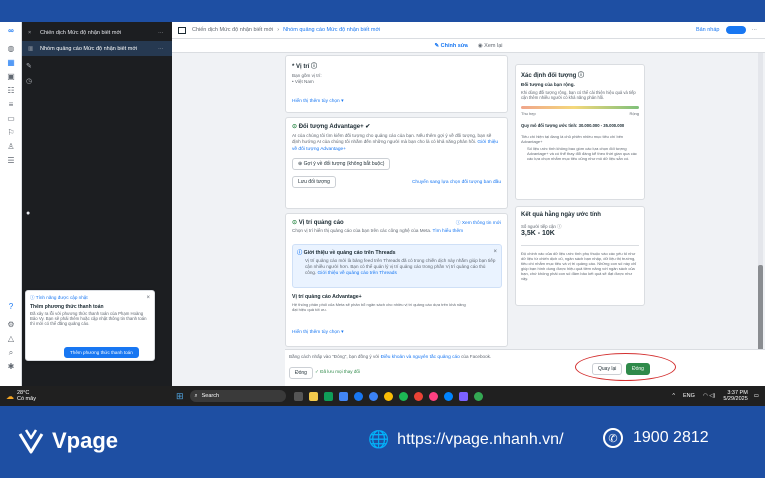 This screenshot has height=478, width=765. I want to click on vpage-logo-icon, so click(31, 441).